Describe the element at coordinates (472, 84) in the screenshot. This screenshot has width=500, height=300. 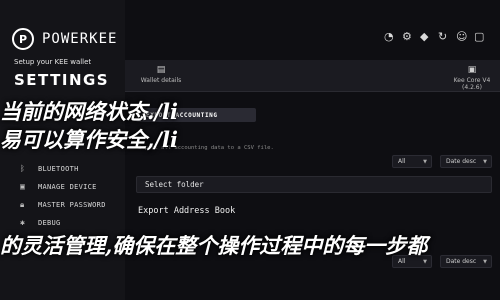
I see `tab-label: Kee Core V4 (4.2.6)` at that location.